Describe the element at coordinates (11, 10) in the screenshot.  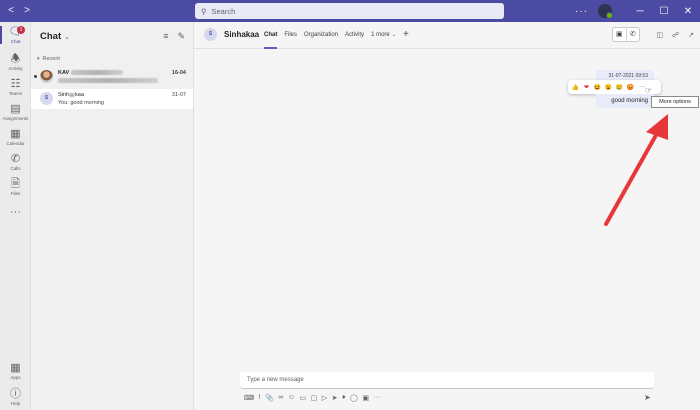
I see `back-icon: <` at that location.